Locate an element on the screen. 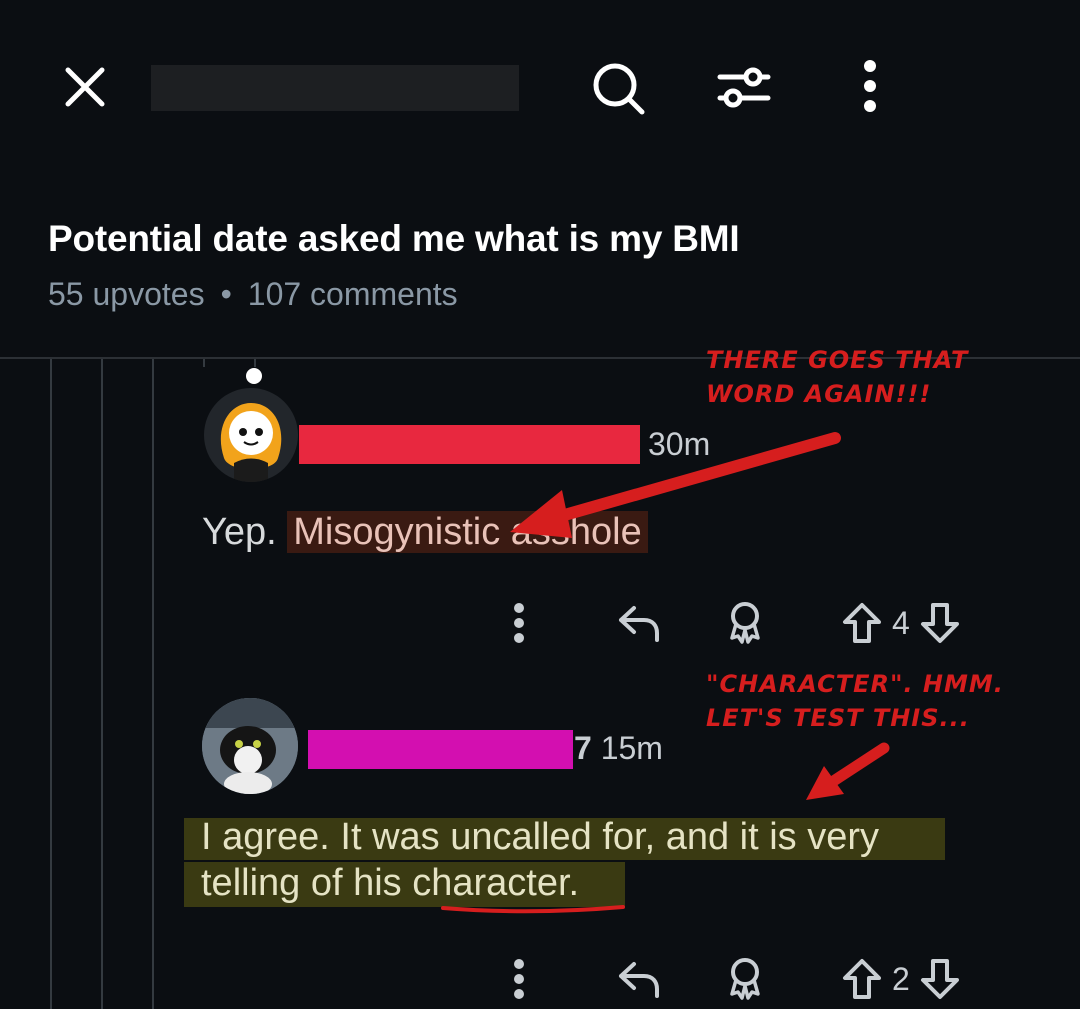  redacted-username is located at coordinates (440, 749).